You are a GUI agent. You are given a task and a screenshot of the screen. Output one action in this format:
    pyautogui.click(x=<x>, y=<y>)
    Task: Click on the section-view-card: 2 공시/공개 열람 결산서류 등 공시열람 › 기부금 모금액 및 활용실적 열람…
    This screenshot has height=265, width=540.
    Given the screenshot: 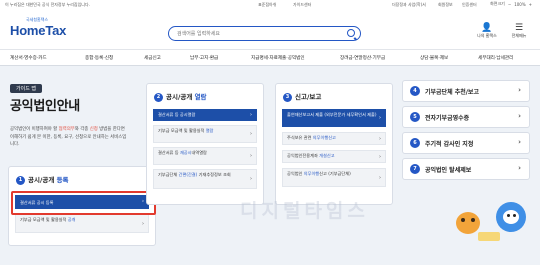 What is the action you would take?
    pyautogui.click(x=205, y=144)
    